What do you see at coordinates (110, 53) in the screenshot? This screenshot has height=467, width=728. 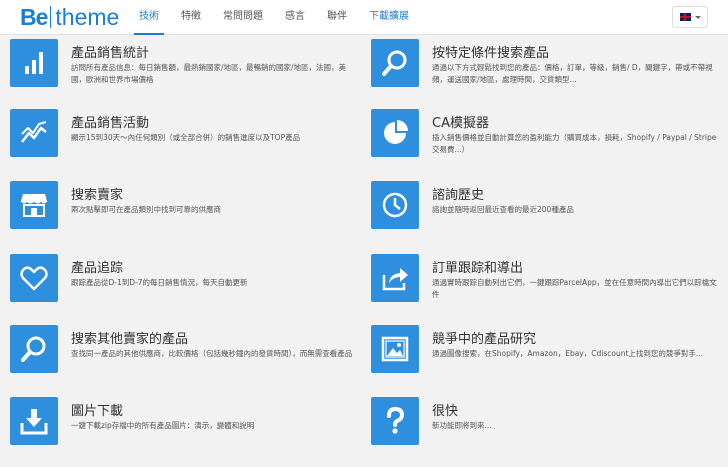 I see `feature-title: 產品銷售統計` at bounding box center [110, 53].